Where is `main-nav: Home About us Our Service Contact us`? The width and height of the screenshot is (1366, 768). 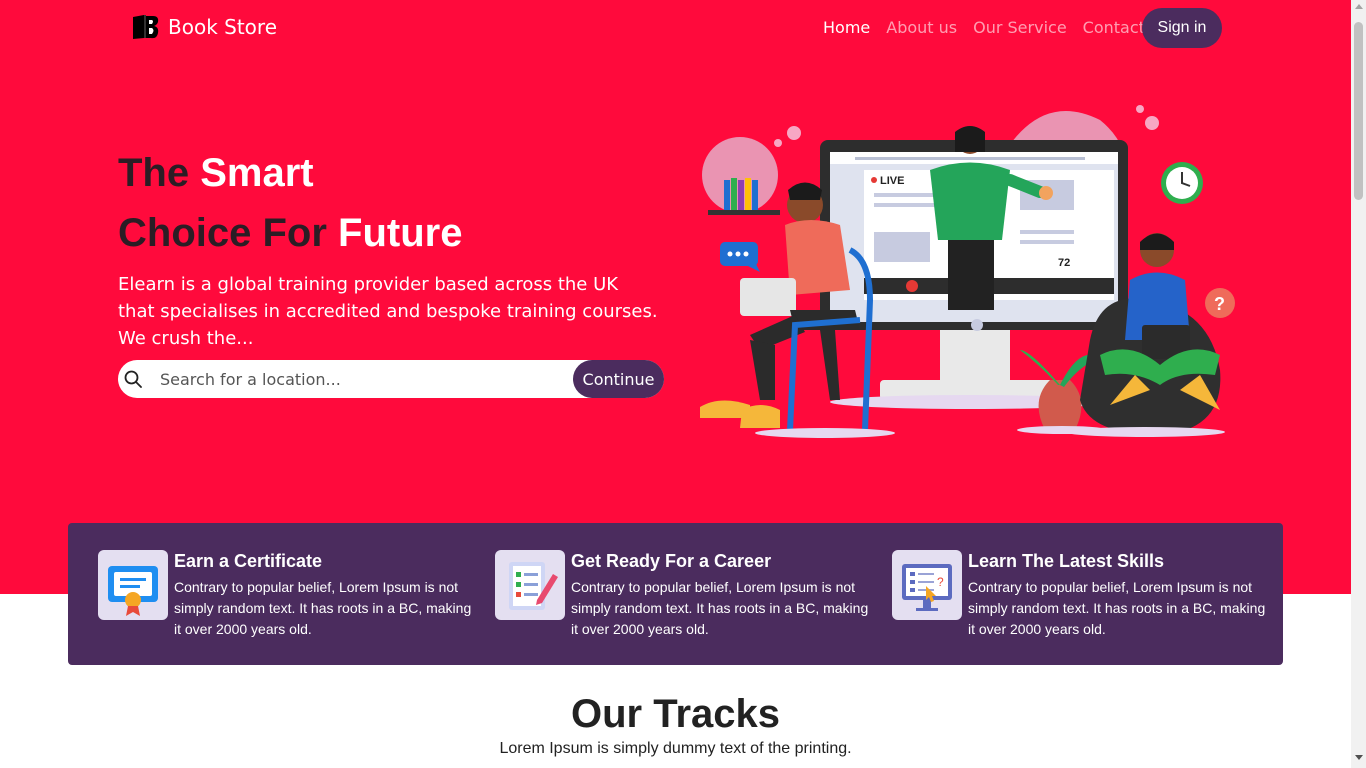
main-nav: Home About us Our Service Contact us is located at coordinates (1003, 28).